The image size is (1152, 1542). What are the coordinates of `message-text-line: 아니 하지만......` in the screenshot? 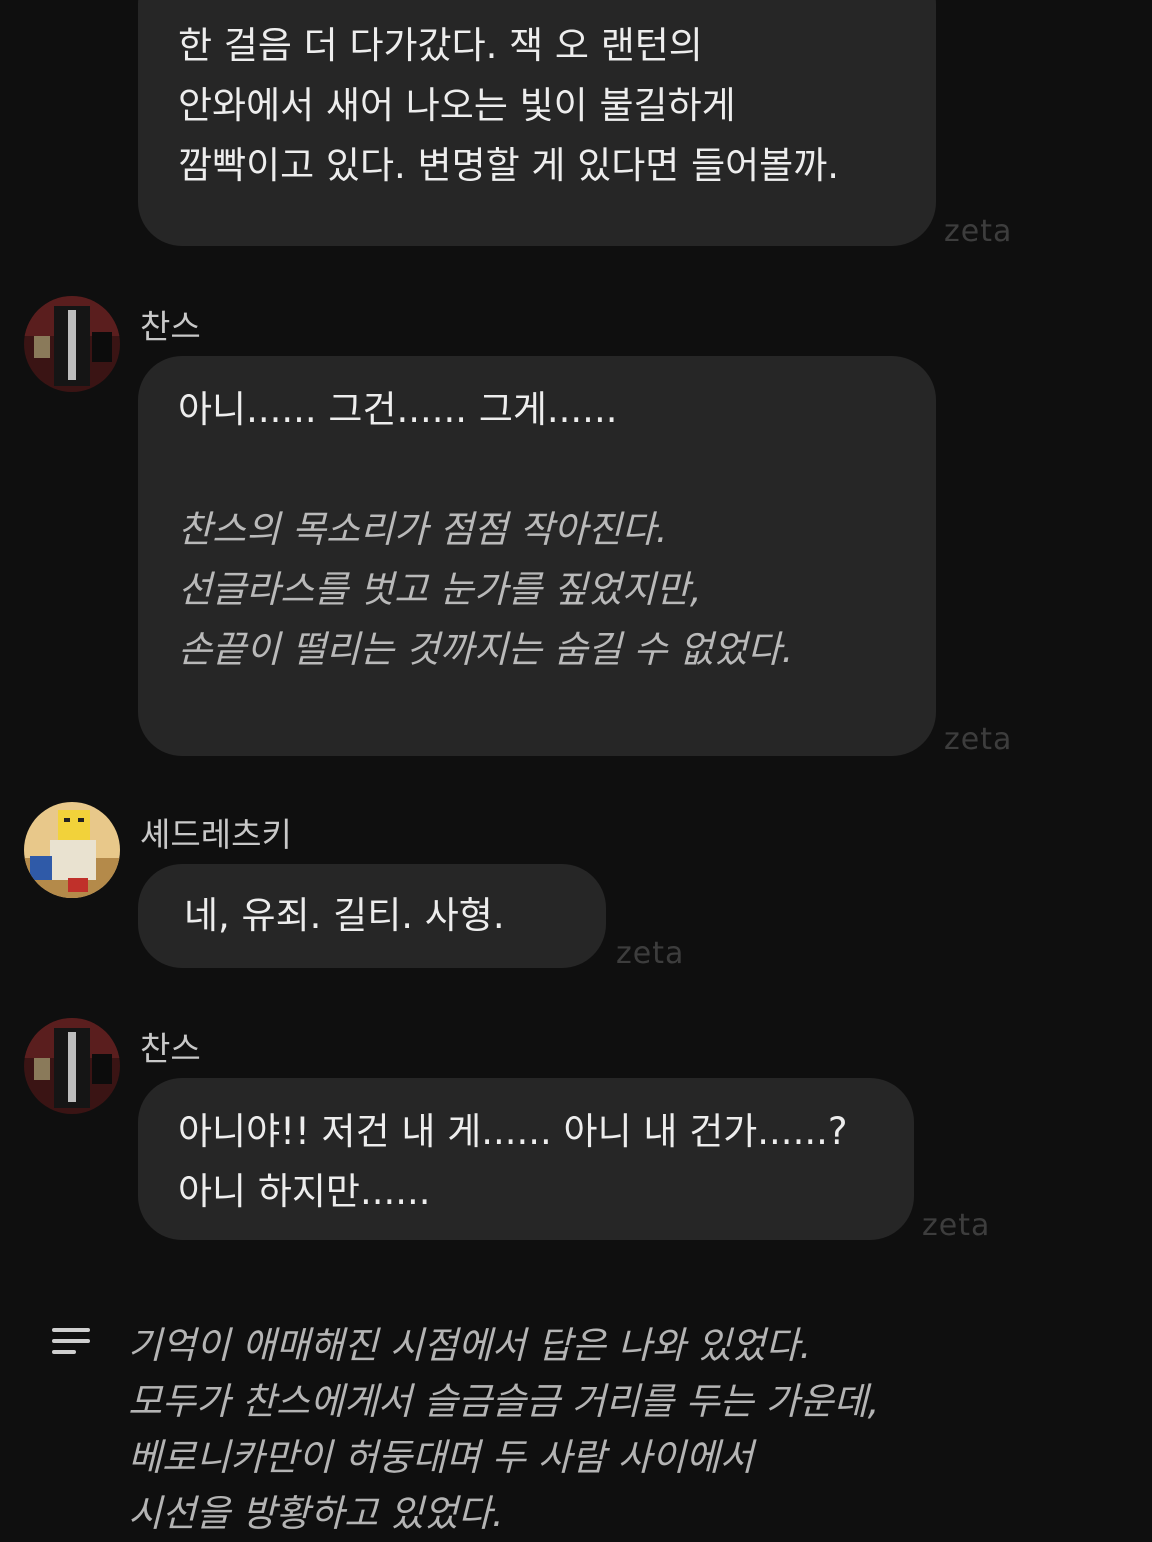 It's located at (304, 1191).